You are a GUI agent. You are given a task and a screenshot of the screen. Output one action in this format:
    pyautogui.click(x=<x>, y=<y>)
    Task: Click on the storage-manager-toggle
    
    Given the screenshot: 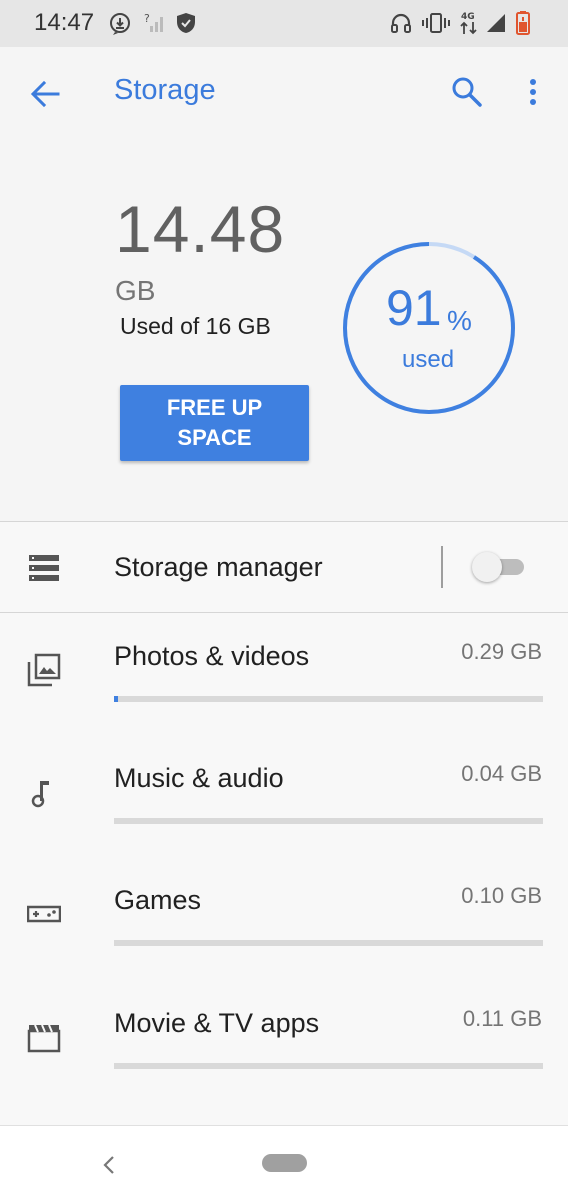 What is the action you would take?
    pyautogui.click(x=499, y=567)
    